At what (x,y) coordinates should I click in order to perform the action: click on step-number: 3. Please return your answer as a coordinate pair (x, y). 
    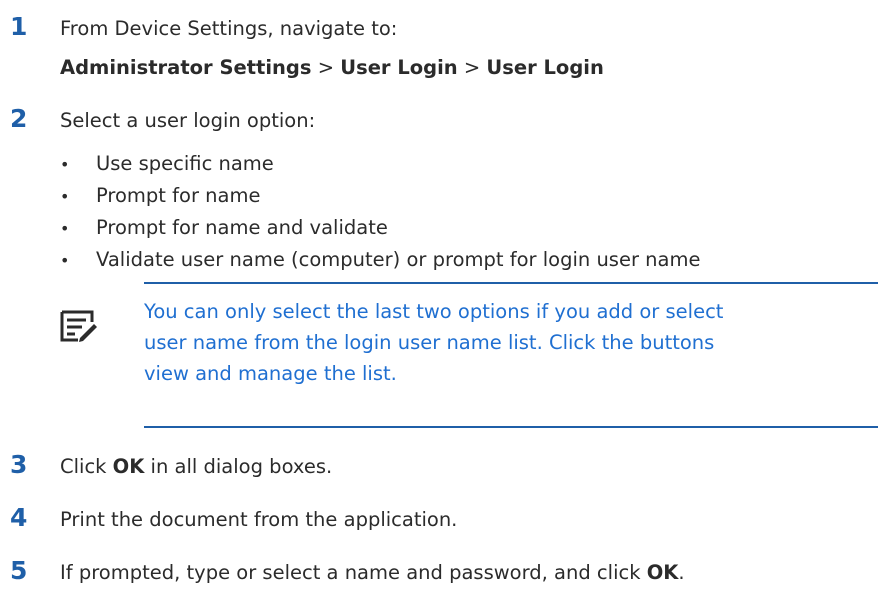
    Looking at the image, I should click on (19, 464).